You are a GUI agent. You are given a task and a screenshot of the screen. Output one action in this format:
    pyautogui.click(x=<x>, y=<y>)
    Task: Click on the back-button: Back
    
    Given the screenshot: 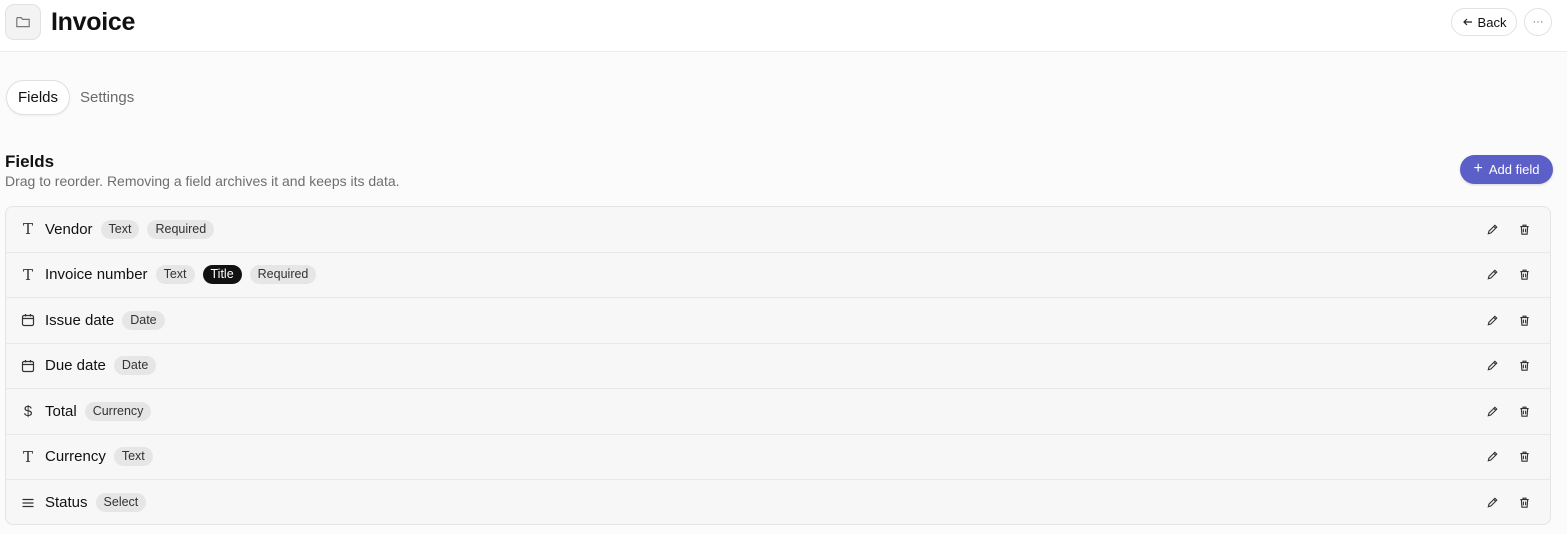 What is the action you would take?
    pyautogui.click(x=1484, y=22)
    